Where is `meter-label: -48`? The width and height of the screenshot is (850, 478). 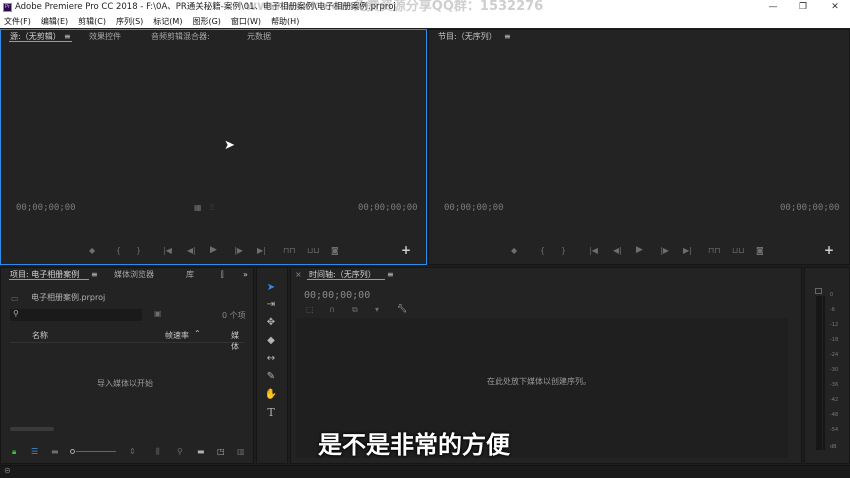
meter-label: -48 is located at coordinates (834, 415).